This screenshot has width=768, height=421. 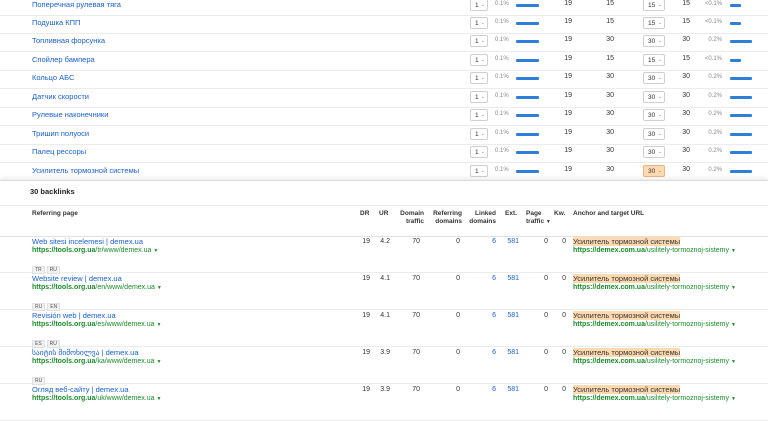 I want to click on keyword-link: Датчик скорости, so click(x=60, y=96).